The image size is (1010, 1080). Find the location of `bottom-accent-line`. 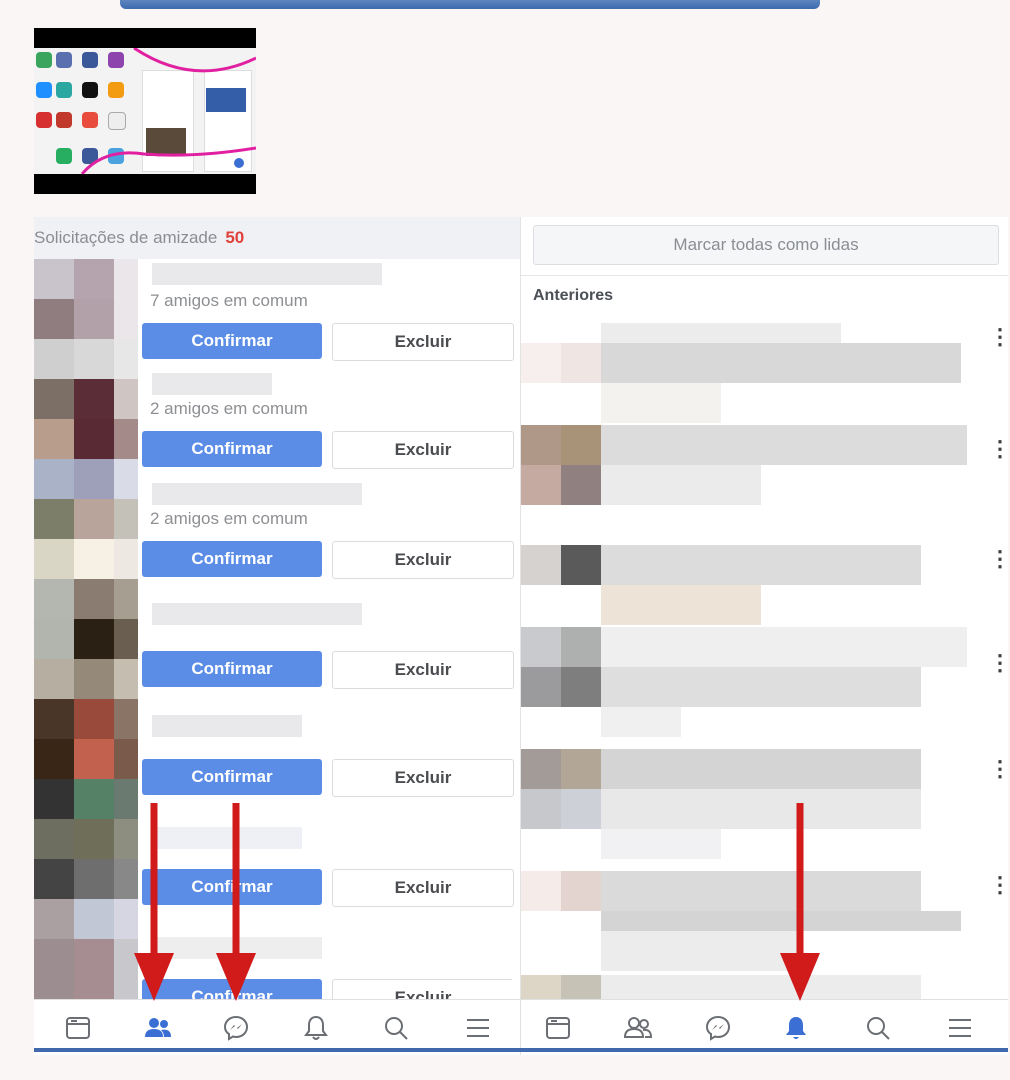

bottom-accent-line is located at coordinates (521, 1050).